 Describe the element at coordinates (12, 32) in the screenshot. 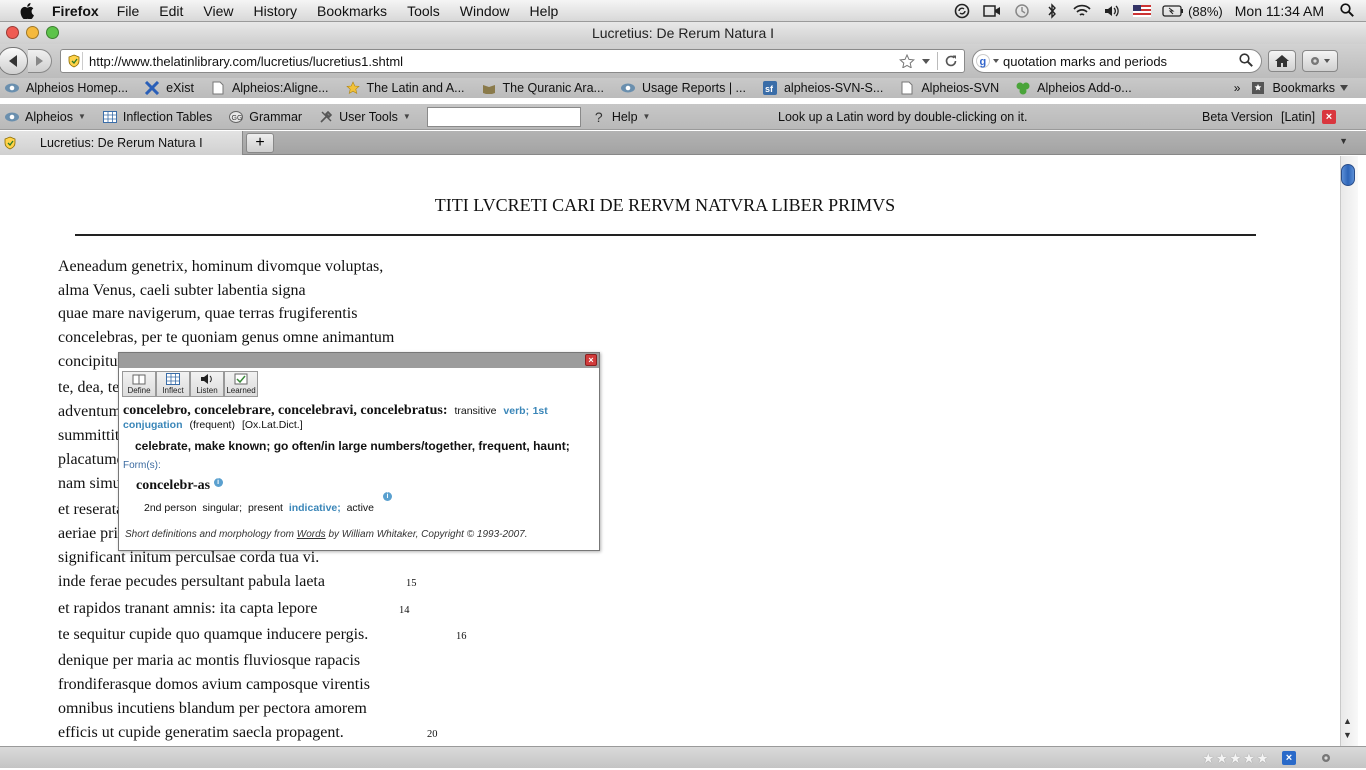

I see `close-window-button` at that location.